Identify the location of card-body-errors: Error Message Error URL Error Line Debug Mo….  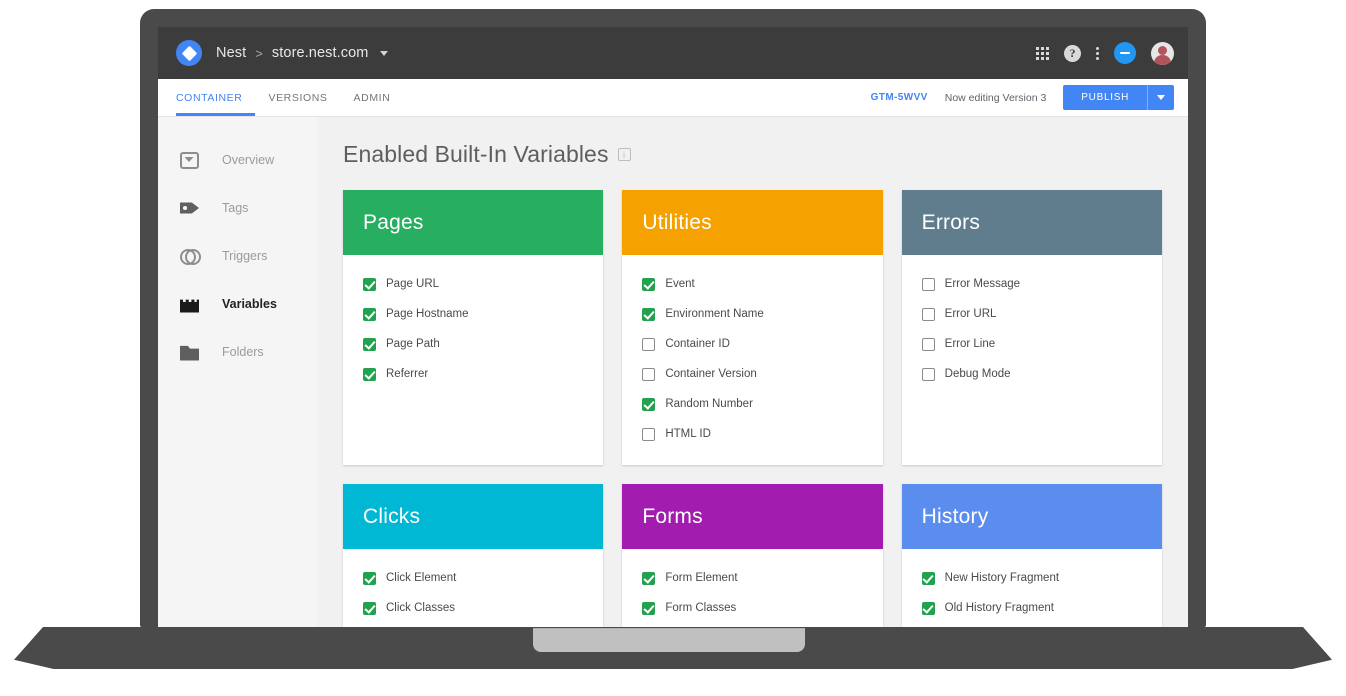
(1032, 339).